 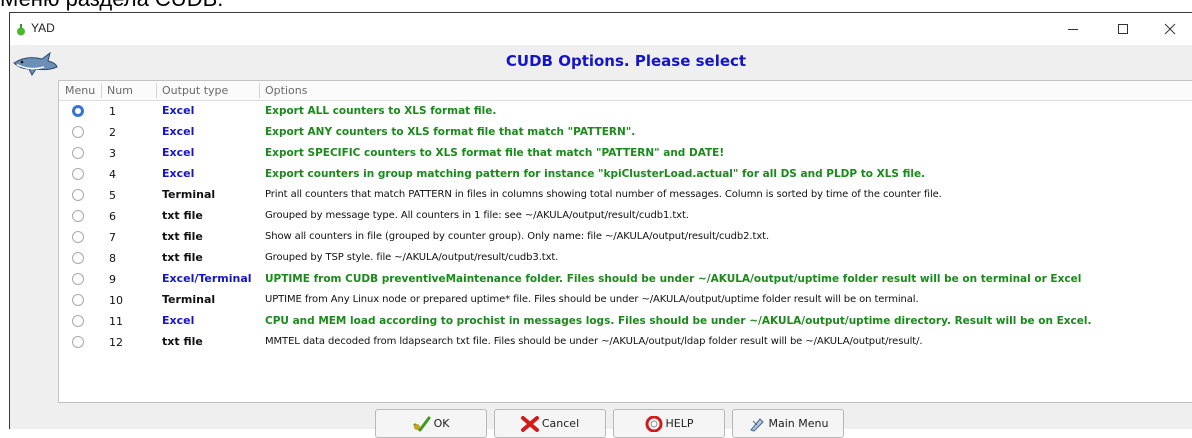 I want to click on page-caption: Меню раздела CUDB., so click(x=111, y=5).